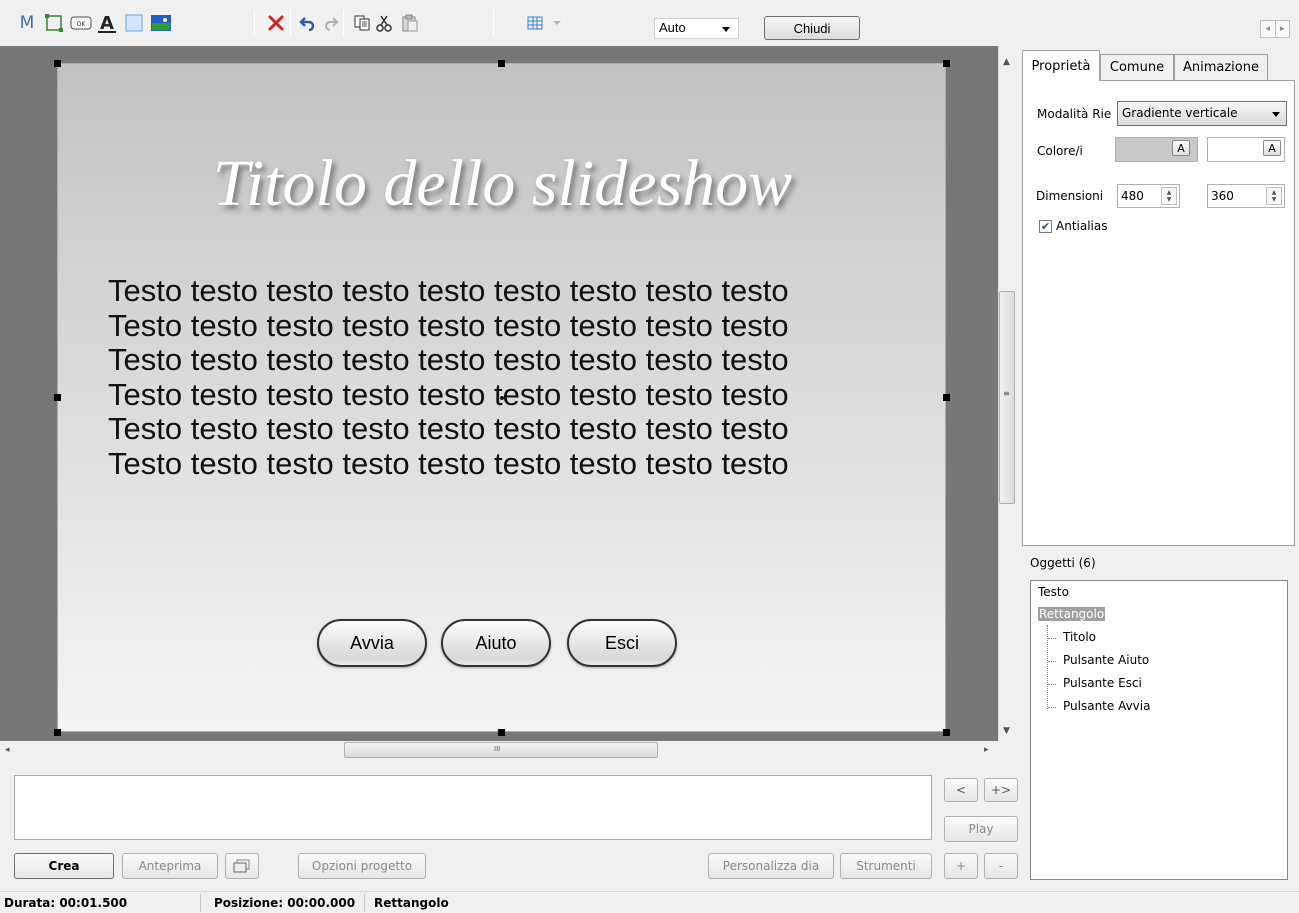 The image size is (1299, 913). Describe the element at coordinates (364, 903) in the screenshot. I see `status-divider` at that location.